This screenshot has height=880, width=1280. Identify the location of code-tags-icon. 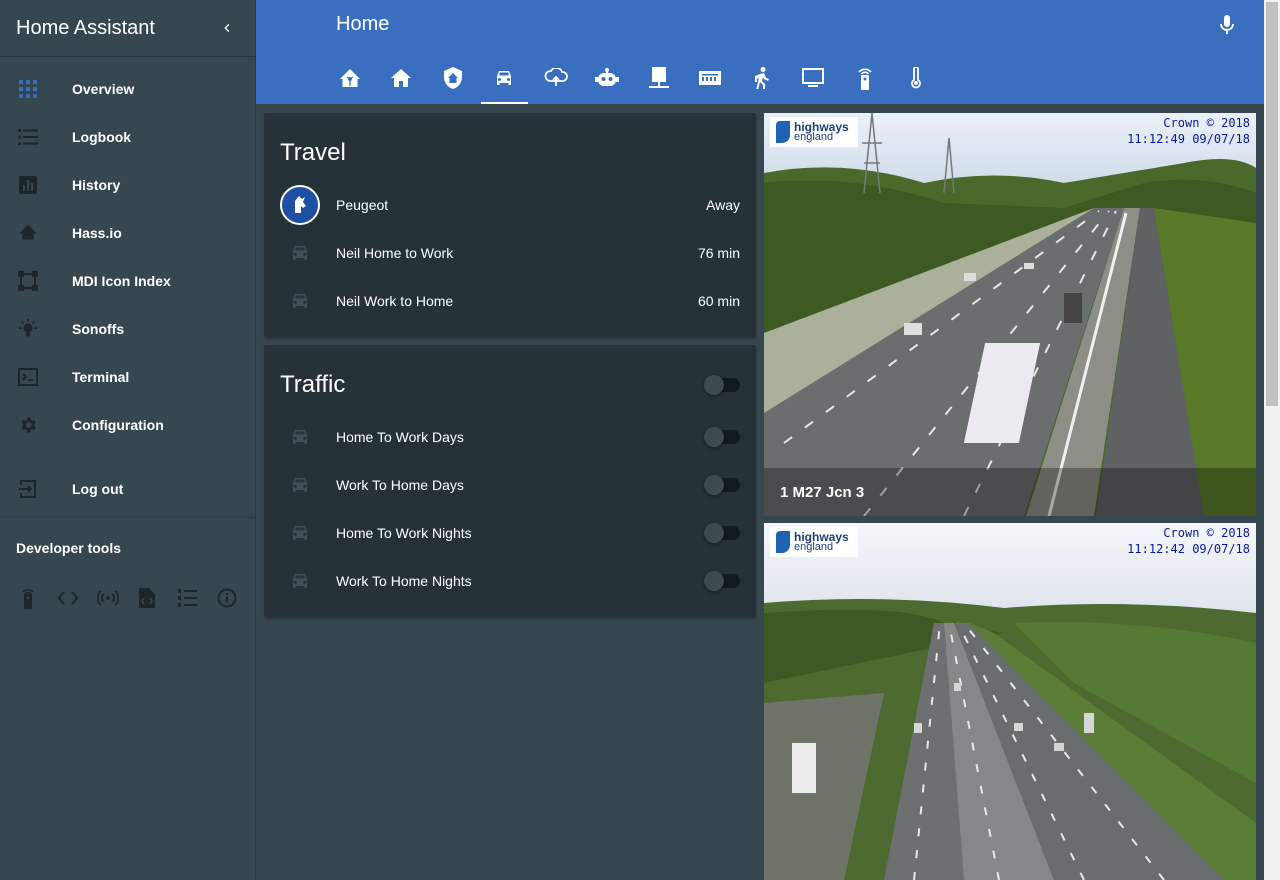
(68, 598).